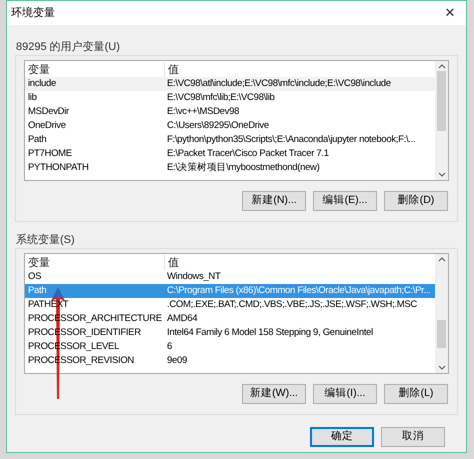  What do you see at coordinates (243, 167) in the screenshot?
I see `table-cell-text: E:\决策树项目\myboostmethond(new)` at bounding box center [243, 167].